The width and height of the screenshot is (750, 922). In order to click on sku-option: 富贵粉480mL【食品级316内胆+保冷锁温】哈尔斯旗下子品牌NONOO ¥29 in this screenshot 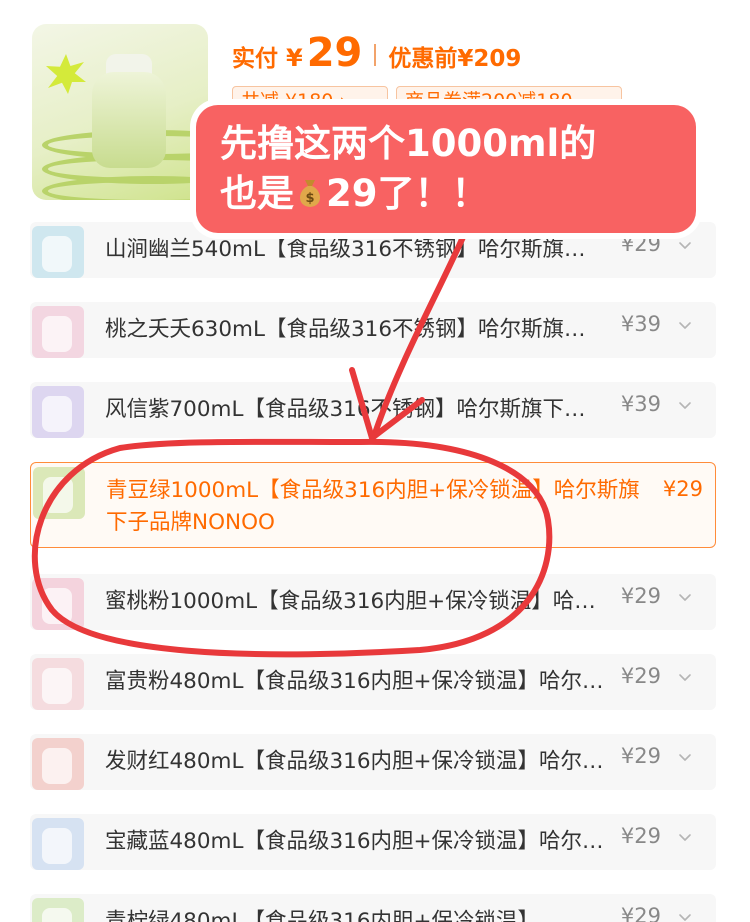, I will do `click(373, 682)`.